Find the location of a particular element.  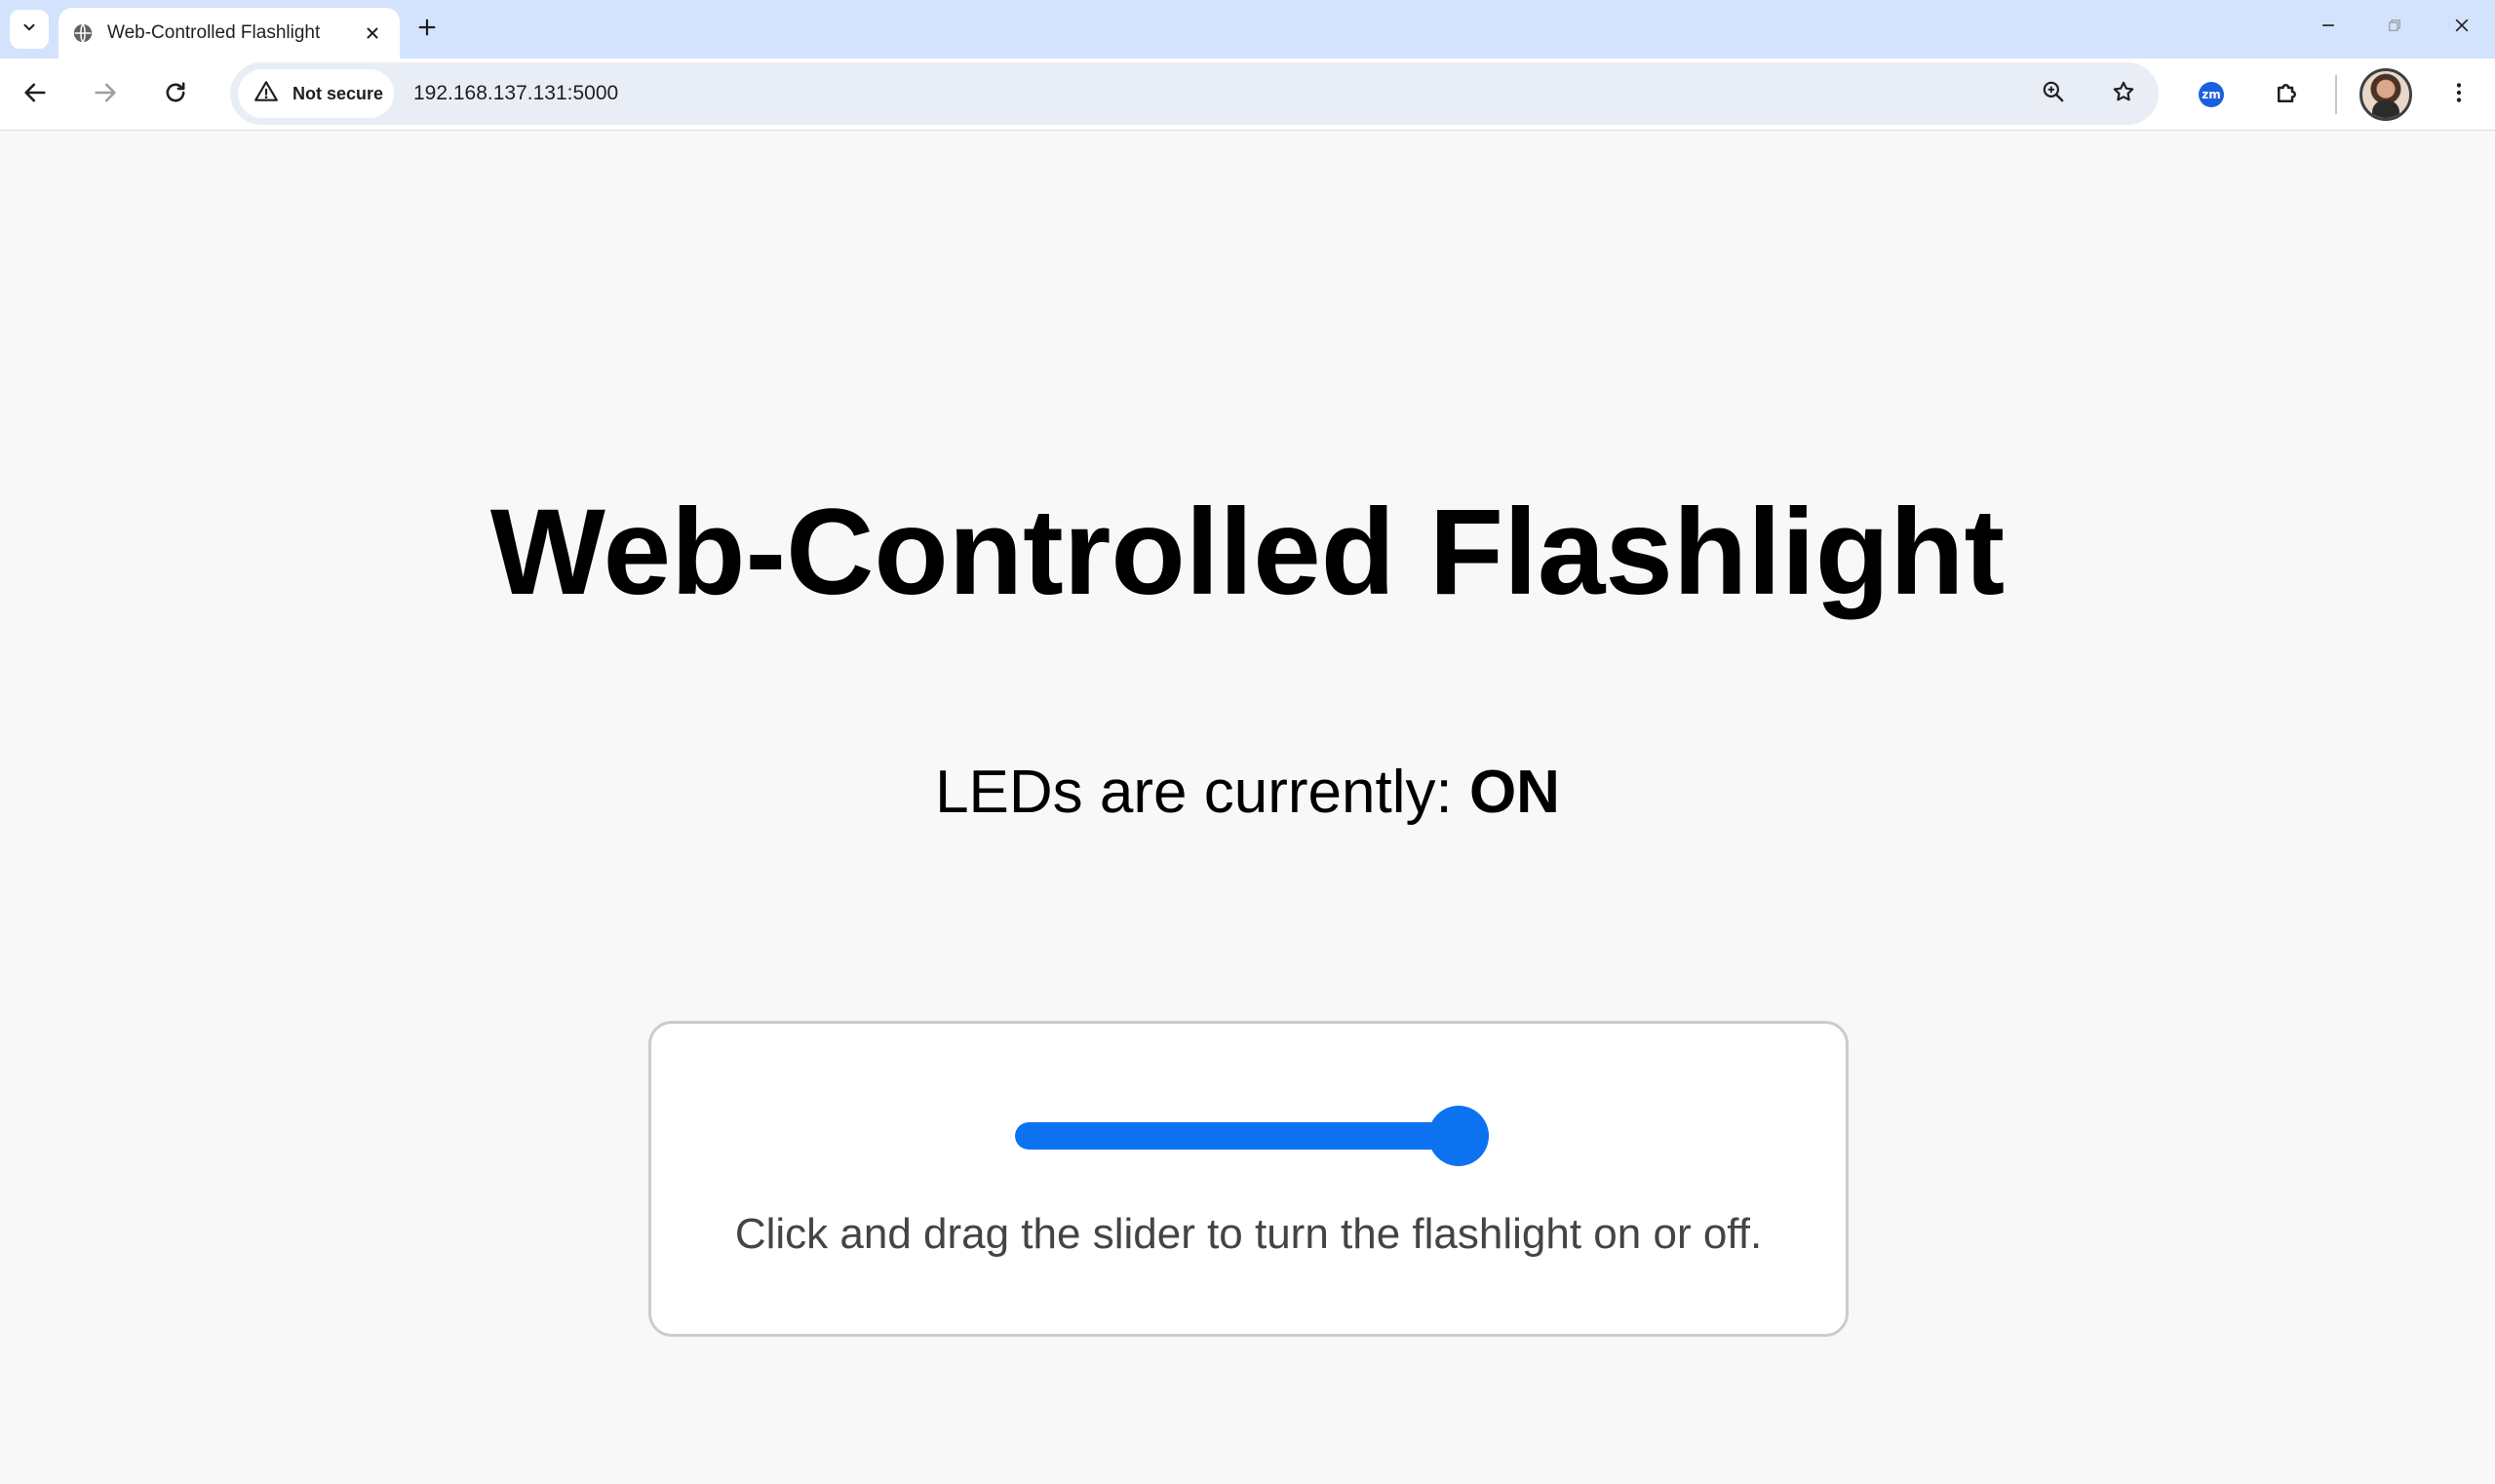

led-status: LEDs are currently: ON is located at coordinates (1247, 792).